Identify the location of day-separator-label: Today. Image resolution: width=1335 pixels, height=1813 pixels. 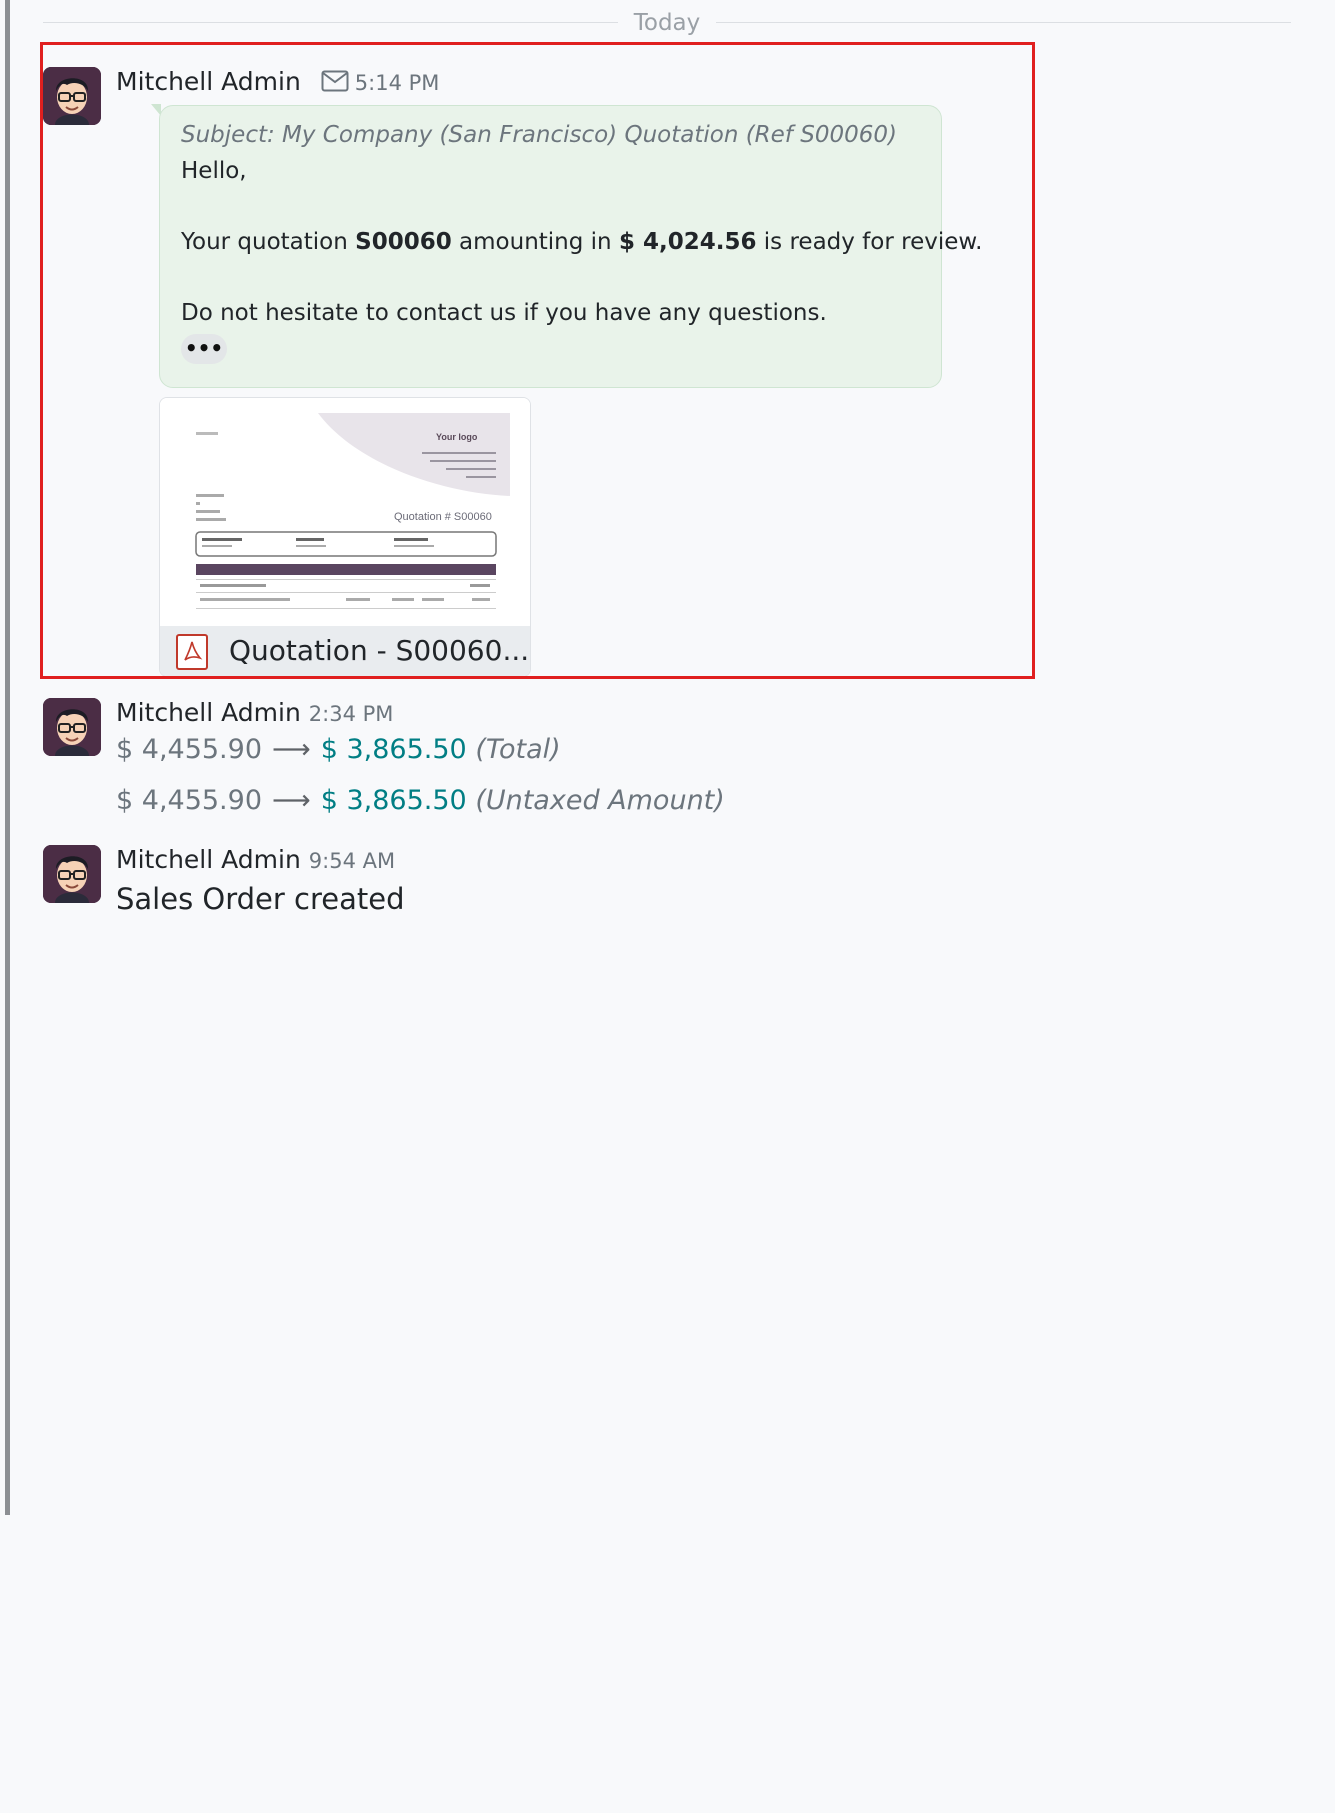
(667, 23).